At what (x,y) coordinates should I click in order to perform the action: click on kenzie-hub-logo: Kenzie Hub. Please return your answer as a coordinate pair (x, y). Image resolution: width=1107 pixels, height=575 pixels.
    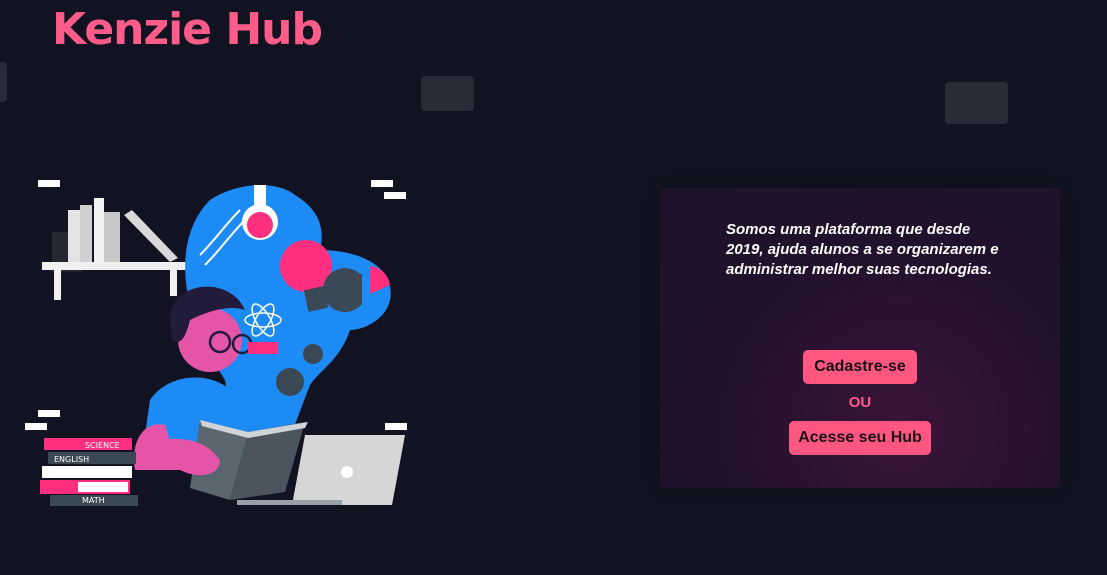
    Looking at the image, I should click on (187, 29).